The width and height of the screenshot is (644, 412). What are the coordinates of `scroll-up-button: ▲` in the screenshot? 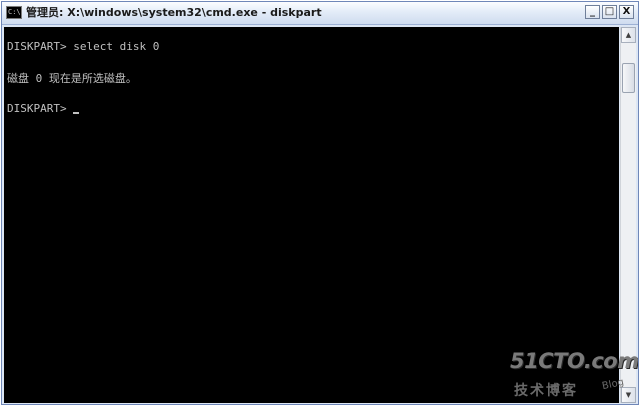 It's located at (628, 35).